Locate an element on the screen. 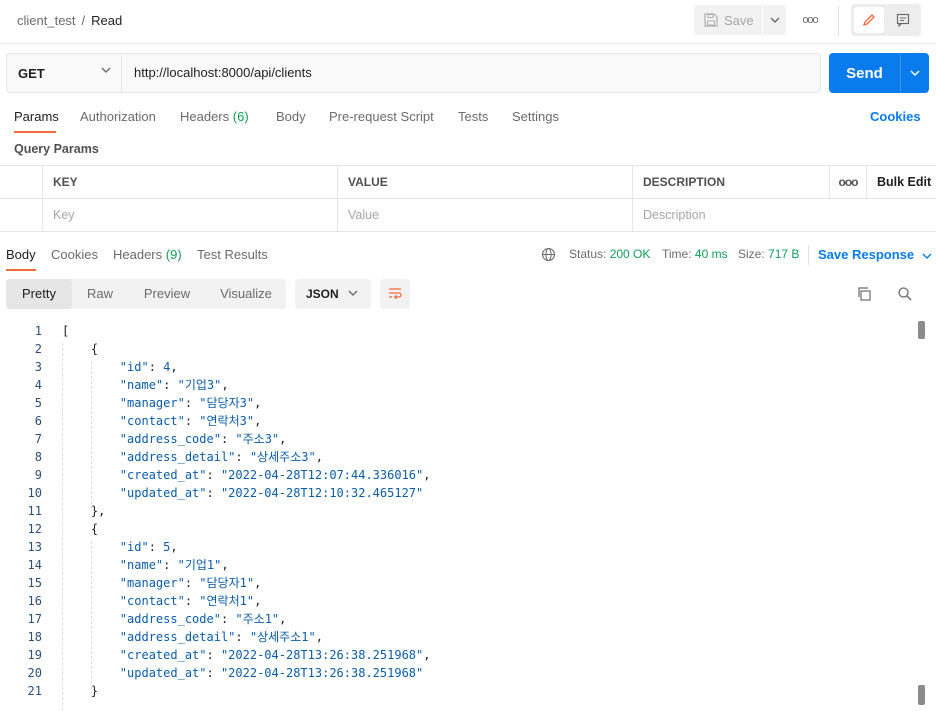 The height and width of the screenshot is (711, 936). line-number: 1 is located at coordinates (38, 331).